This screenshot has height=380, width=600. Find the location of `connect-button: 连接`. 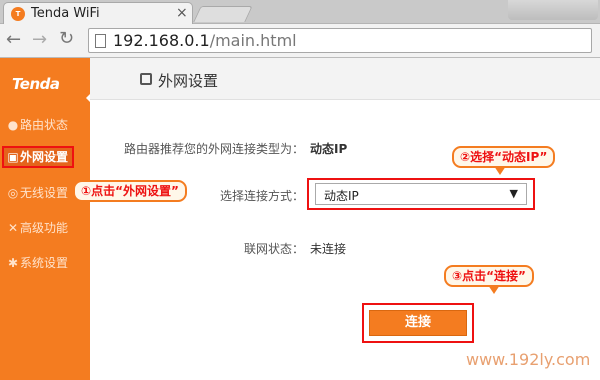

connect-button: 连接 is located at coordinates (418, 323).